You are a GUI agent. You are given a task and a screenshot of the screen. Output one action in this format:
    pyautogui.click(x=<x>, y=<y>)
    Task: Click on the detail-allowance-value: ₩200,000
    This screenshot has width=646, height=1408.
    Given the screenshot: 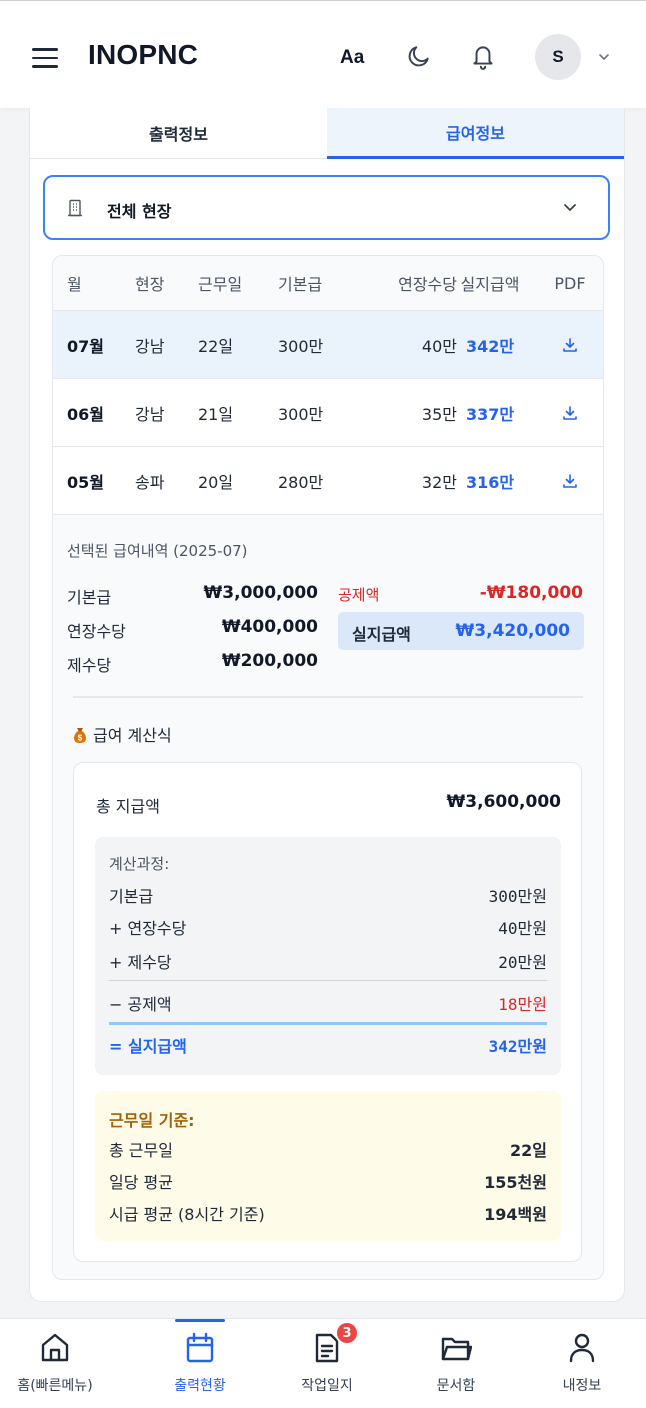 What is the action you would take?
    pyautogui.click(x=269, y=661)
    